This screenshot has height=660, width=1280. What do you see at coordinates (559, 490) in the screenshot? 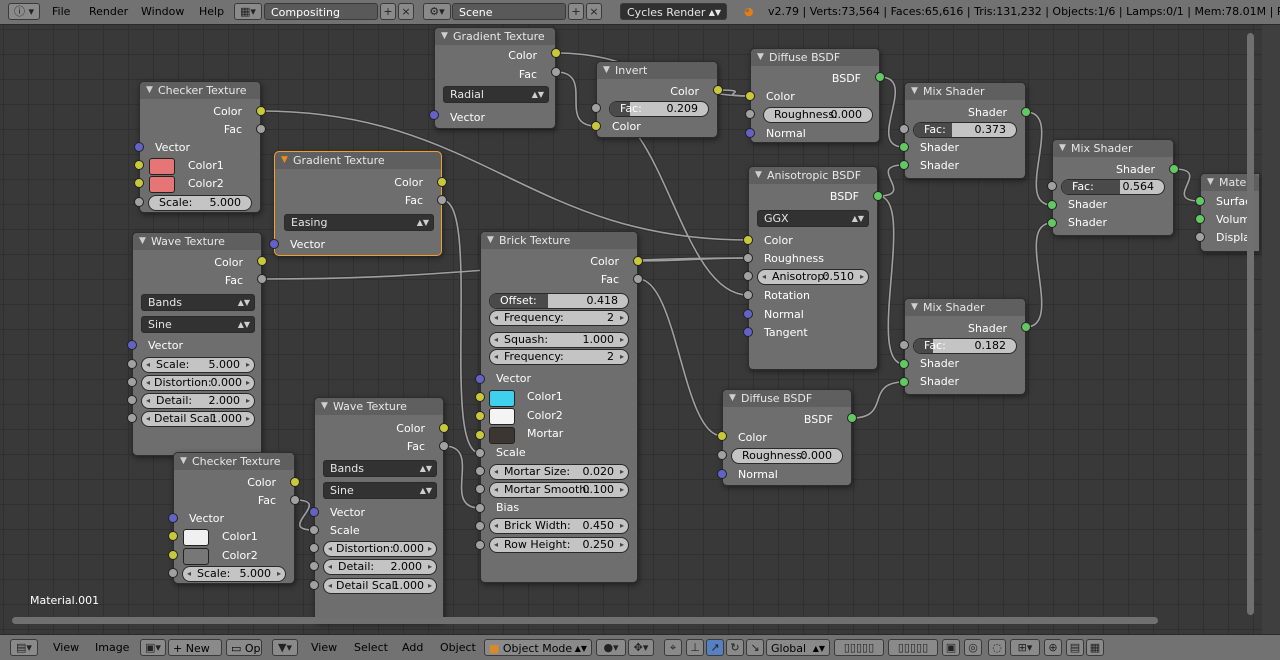
I see `mortar-smooth-slider: ◂ Mortar Smooth: 0.100 ▸` at bounding box center [559, 490].